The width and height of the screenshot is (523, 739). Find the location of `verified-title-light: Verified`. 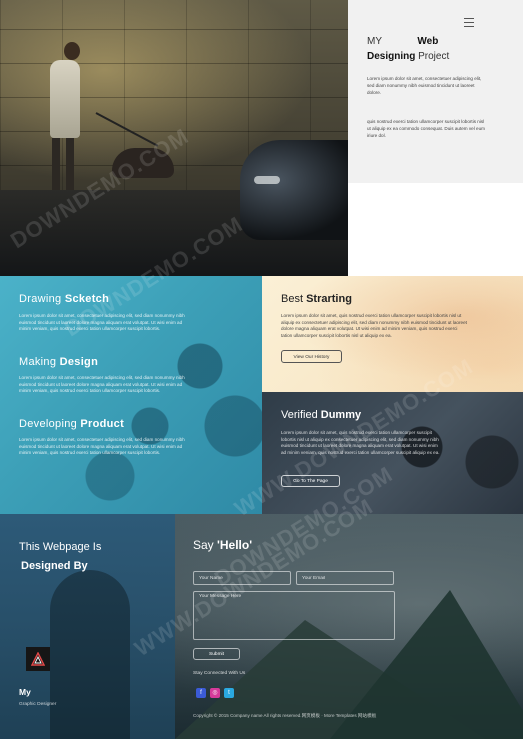

verified-title-light: Verified is located at coordinates (299, 415).